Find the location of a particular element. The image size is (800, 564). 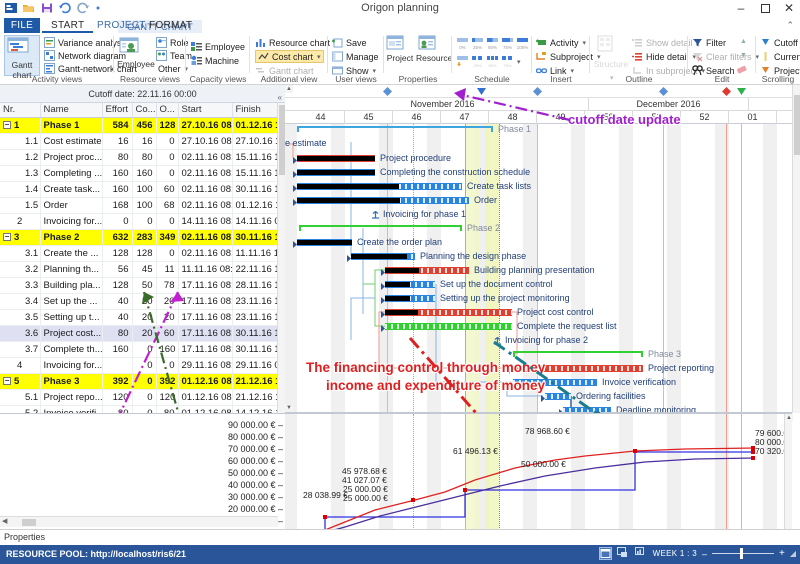

schedule-75-icon: 75% is located at coordinates (507, 44).